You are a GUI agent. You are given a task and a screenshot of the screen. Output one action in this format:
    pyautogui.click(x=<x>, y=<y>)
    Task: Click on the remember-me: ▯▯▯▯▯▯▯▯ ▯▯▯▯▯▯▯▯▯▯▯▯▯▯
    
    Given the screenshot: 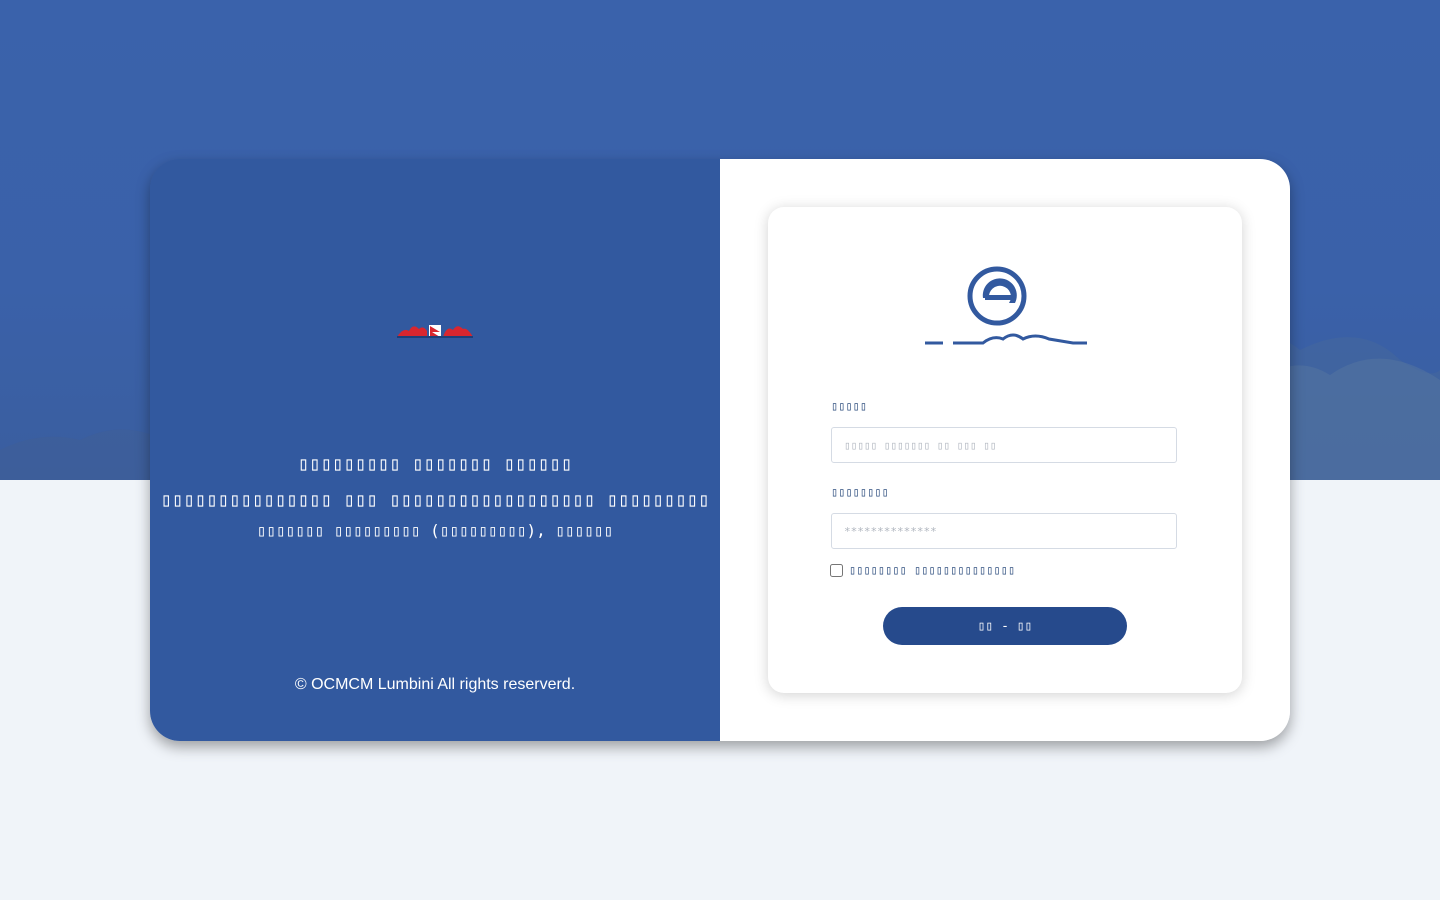 What is the action you would take?
    pyautogui.click(x=922, y=570)
    